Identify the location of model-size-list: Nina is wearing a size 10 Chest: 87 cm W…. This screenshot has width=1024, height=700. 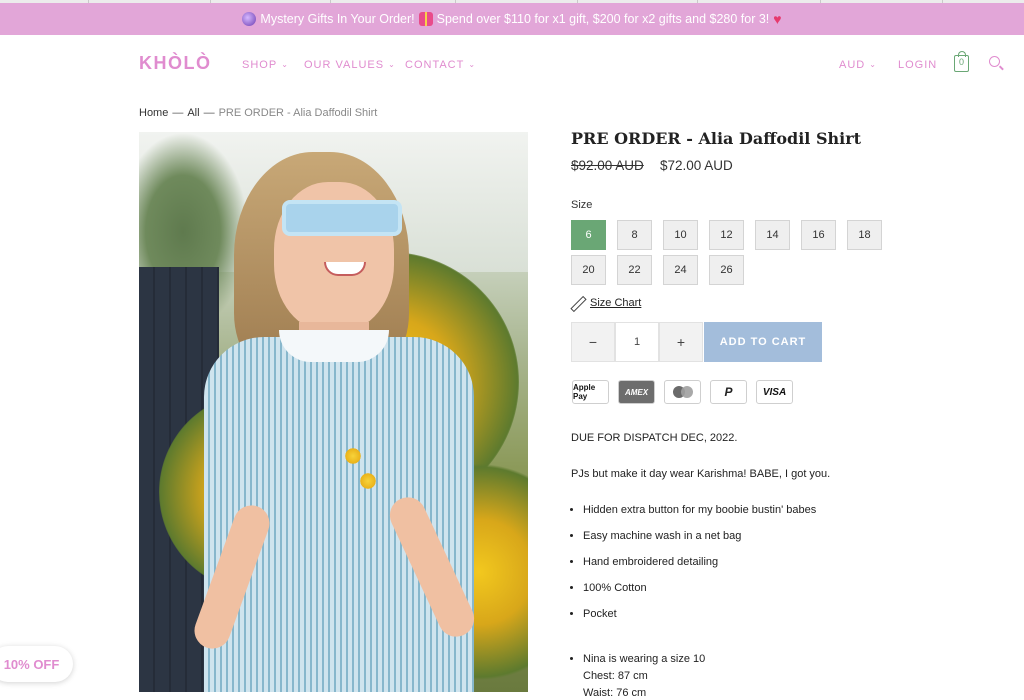
(644, 675).